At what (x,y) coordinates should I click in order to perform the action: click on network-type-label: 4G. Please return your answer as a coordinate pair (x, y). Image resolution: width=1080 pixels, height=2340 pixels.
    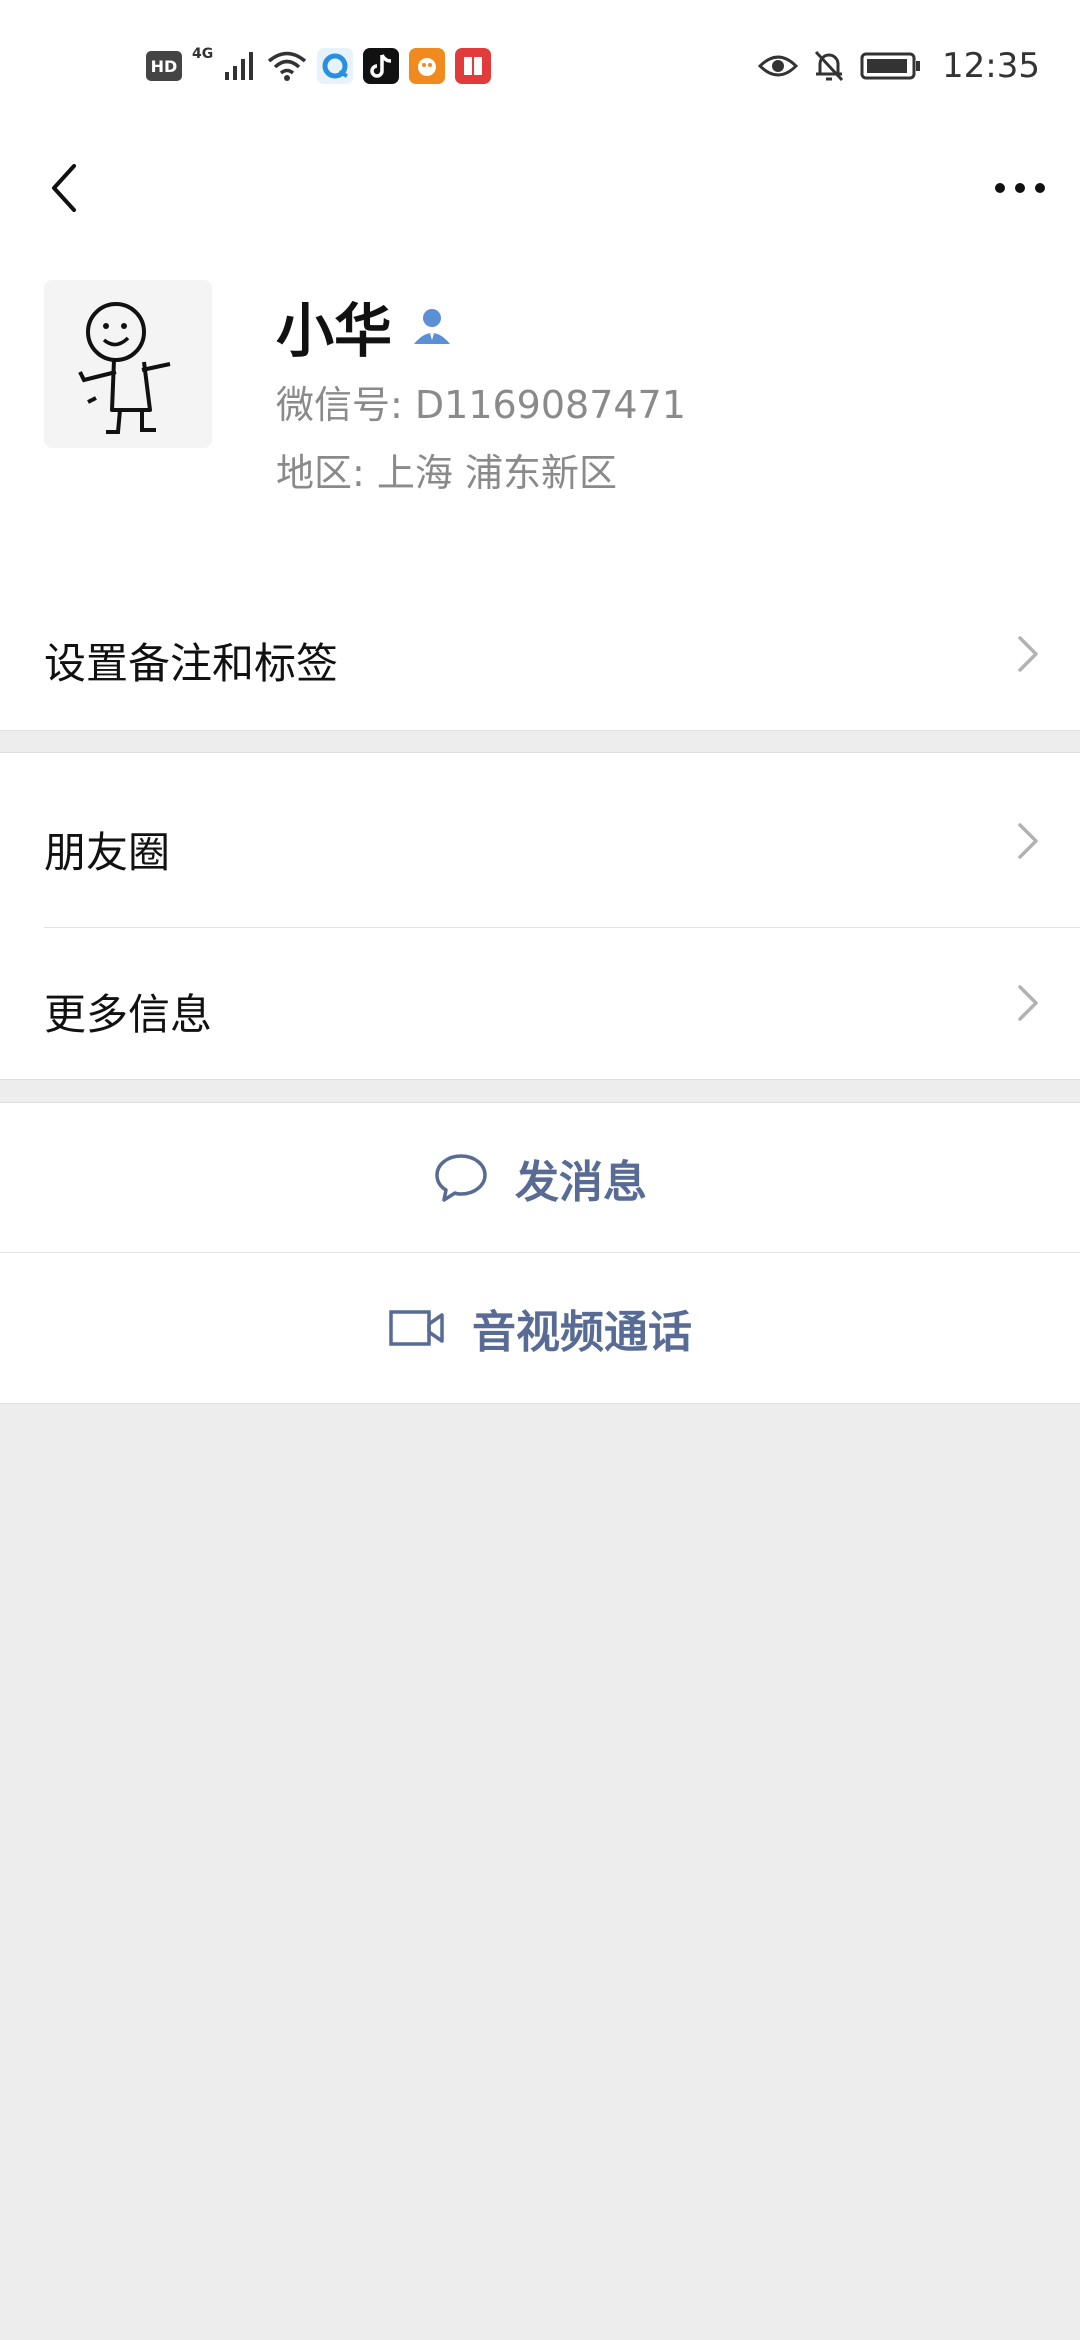
    Looking at the image, I should click on (203, 54).